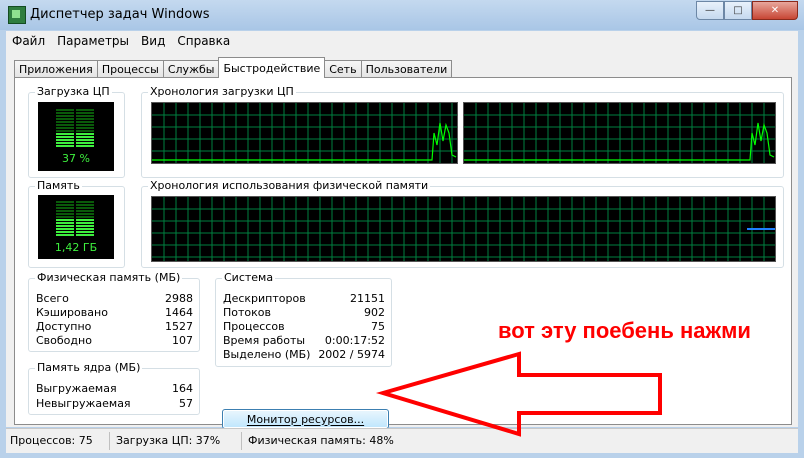 This screenshot has width=804, height=458. Describe the element at coordinates (114, 326) in the screenshot. I see `physical-memory-available: Доступно 1527` at that location.